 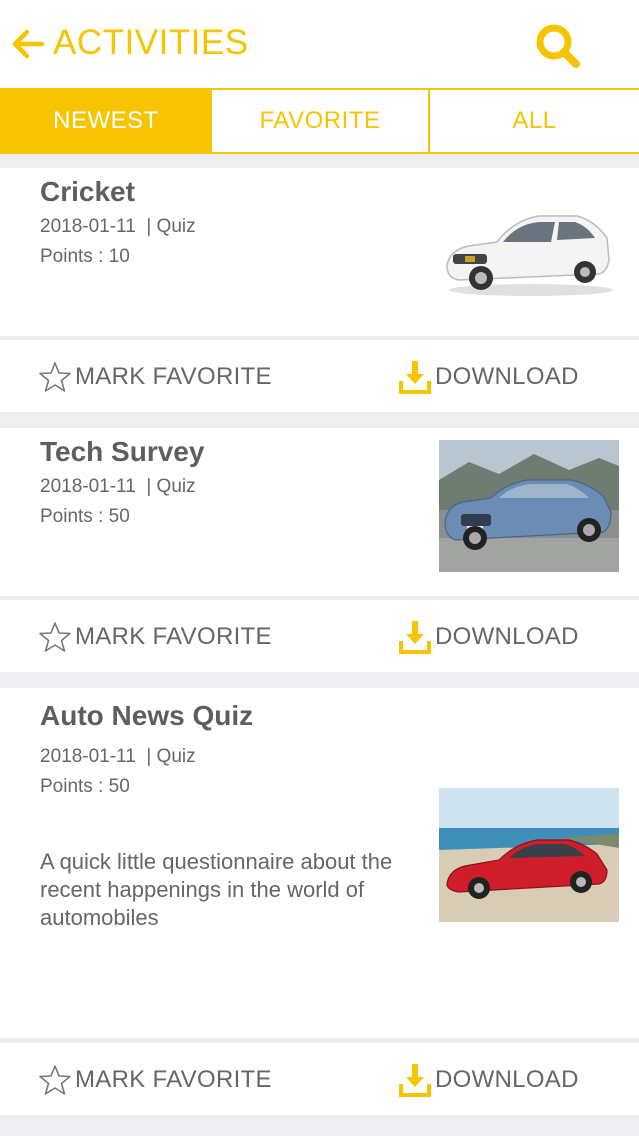 I want to click on tab-favorite: FAVORITE, so click(x=321, y=121).